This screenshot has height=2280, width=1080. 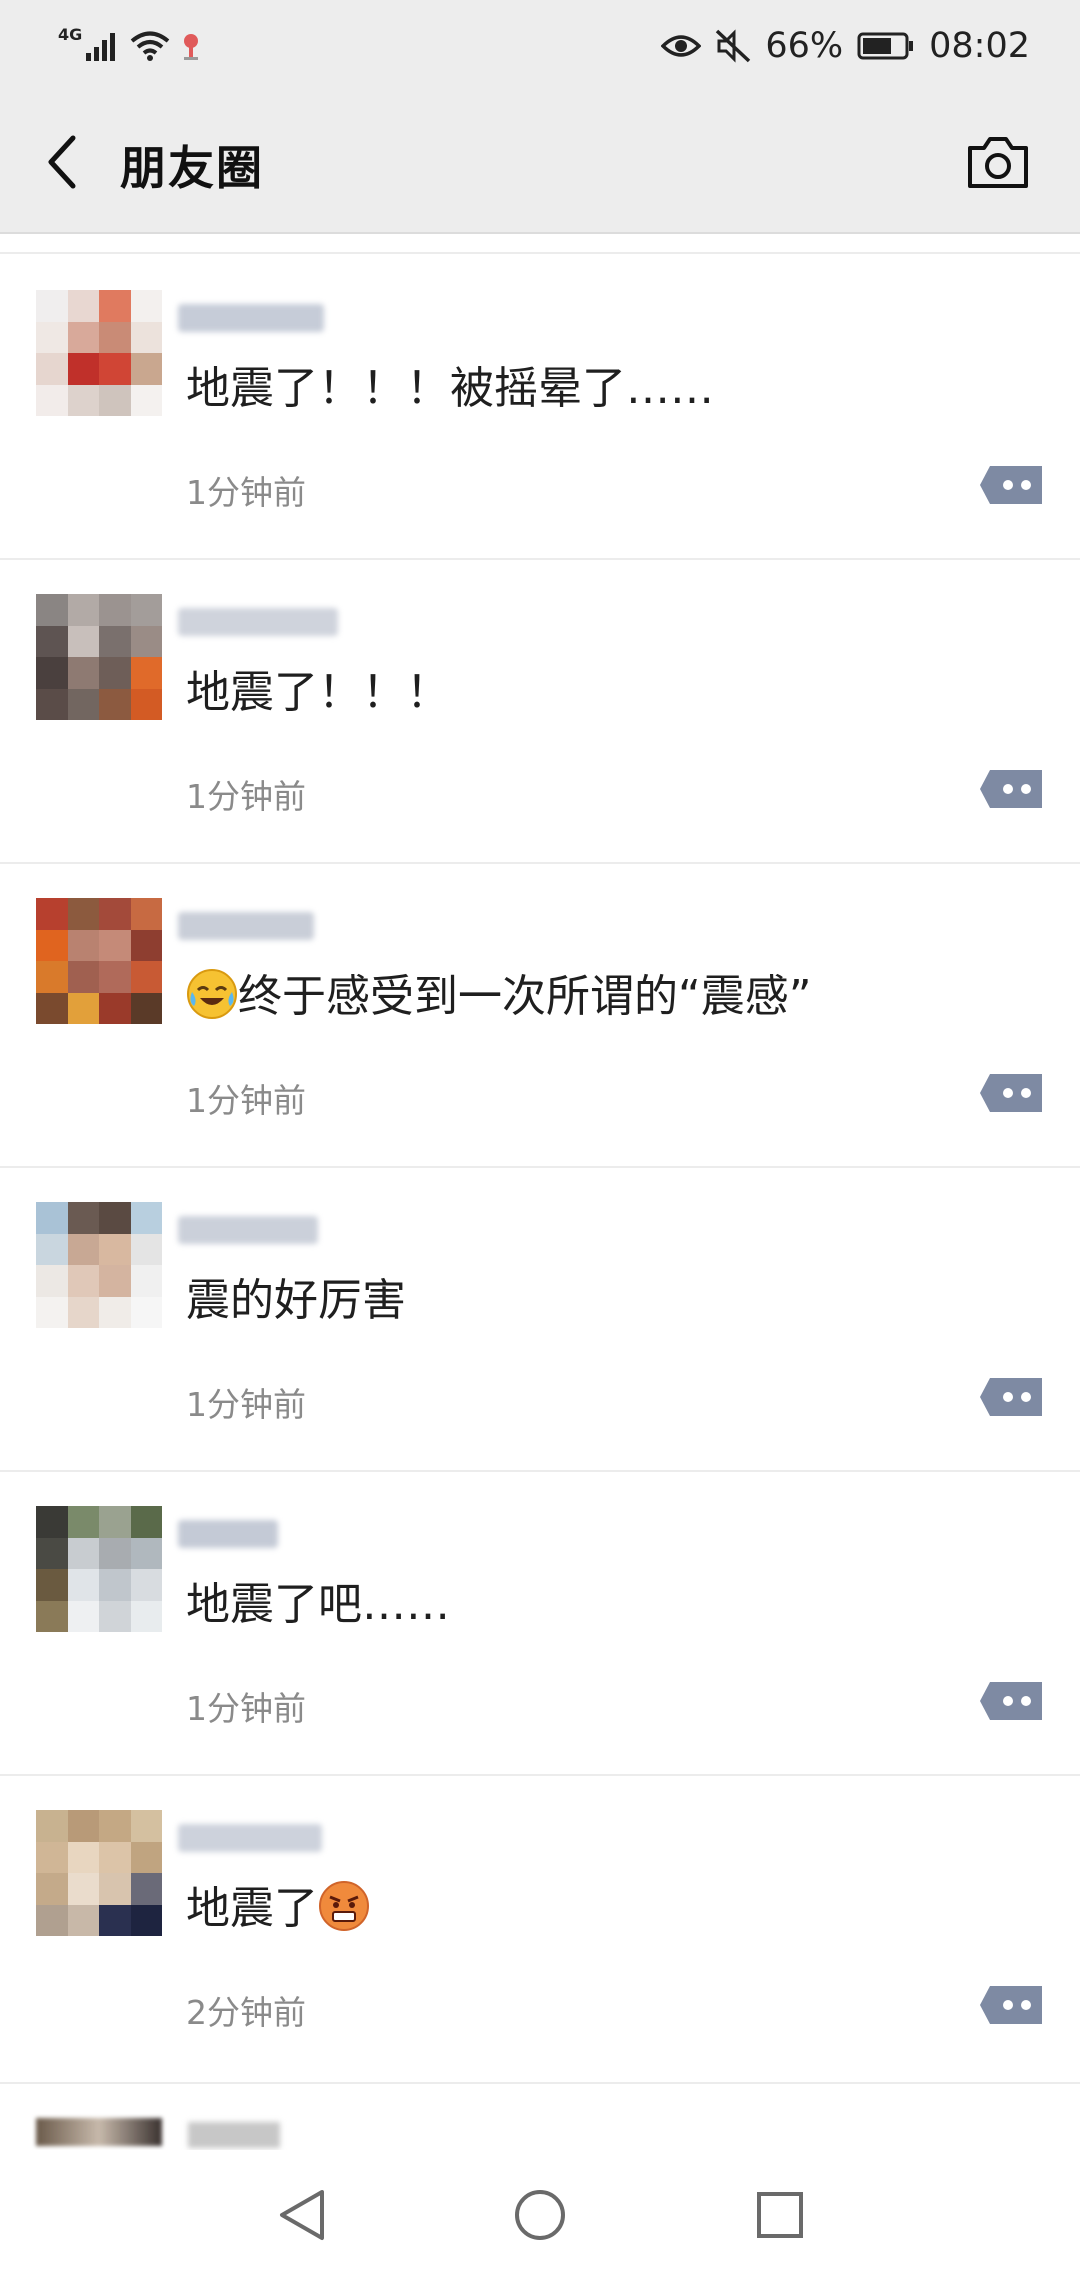 I want to click on status-left: 4G, so click(x=130, y=46).